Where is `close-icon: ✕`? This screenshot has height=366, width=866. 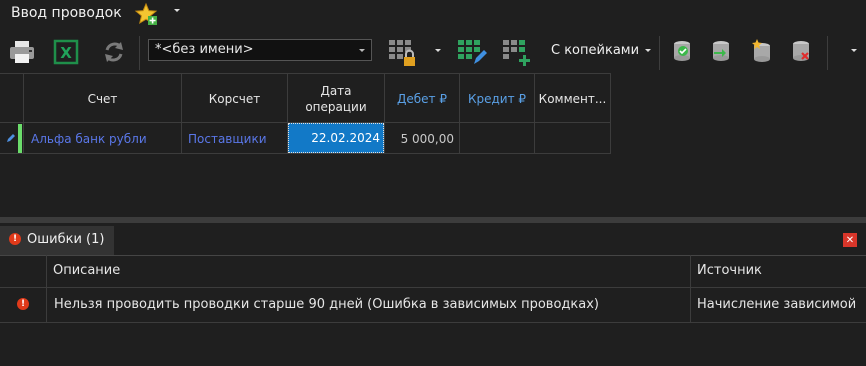 close-icon: ✕ is located at coordinates (850, 240).